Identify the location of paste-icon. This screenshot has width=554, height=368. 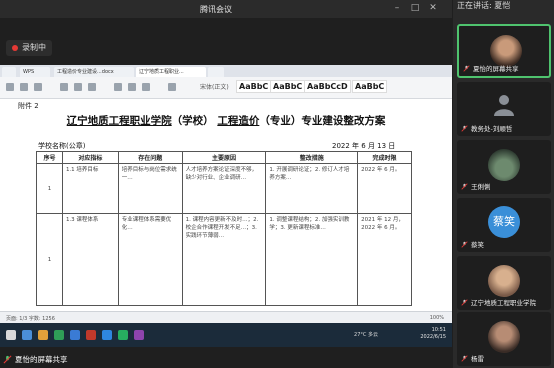
(10, 87).